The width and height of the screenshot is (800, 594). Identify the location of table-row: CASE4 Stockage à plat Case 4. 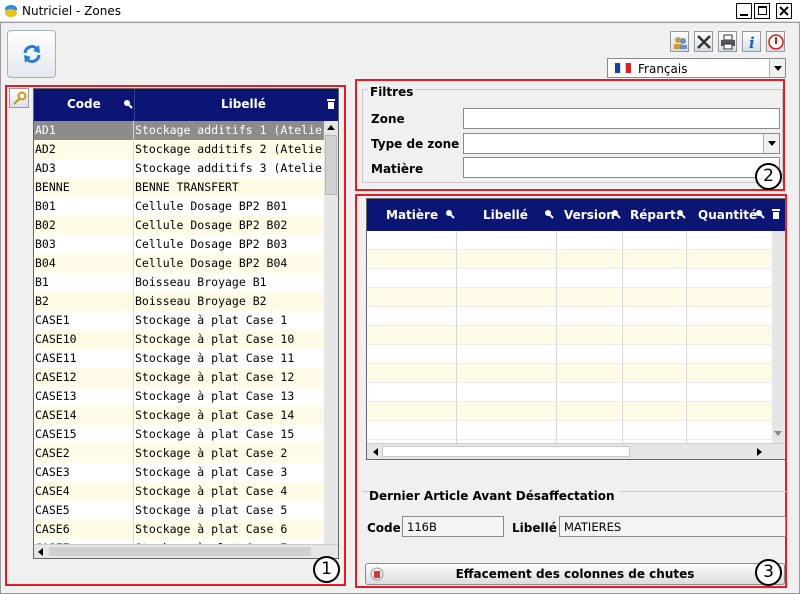
(179, 491).